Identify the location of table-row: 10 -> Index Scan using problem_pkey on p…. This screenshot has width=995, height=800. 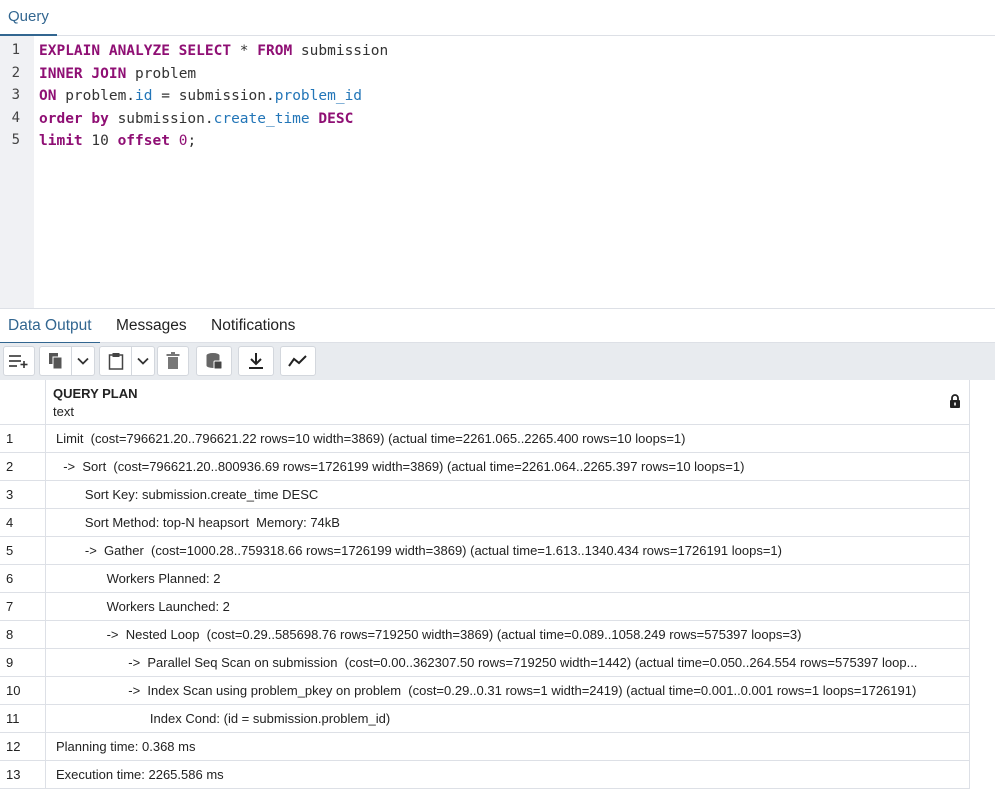
(485, 691).